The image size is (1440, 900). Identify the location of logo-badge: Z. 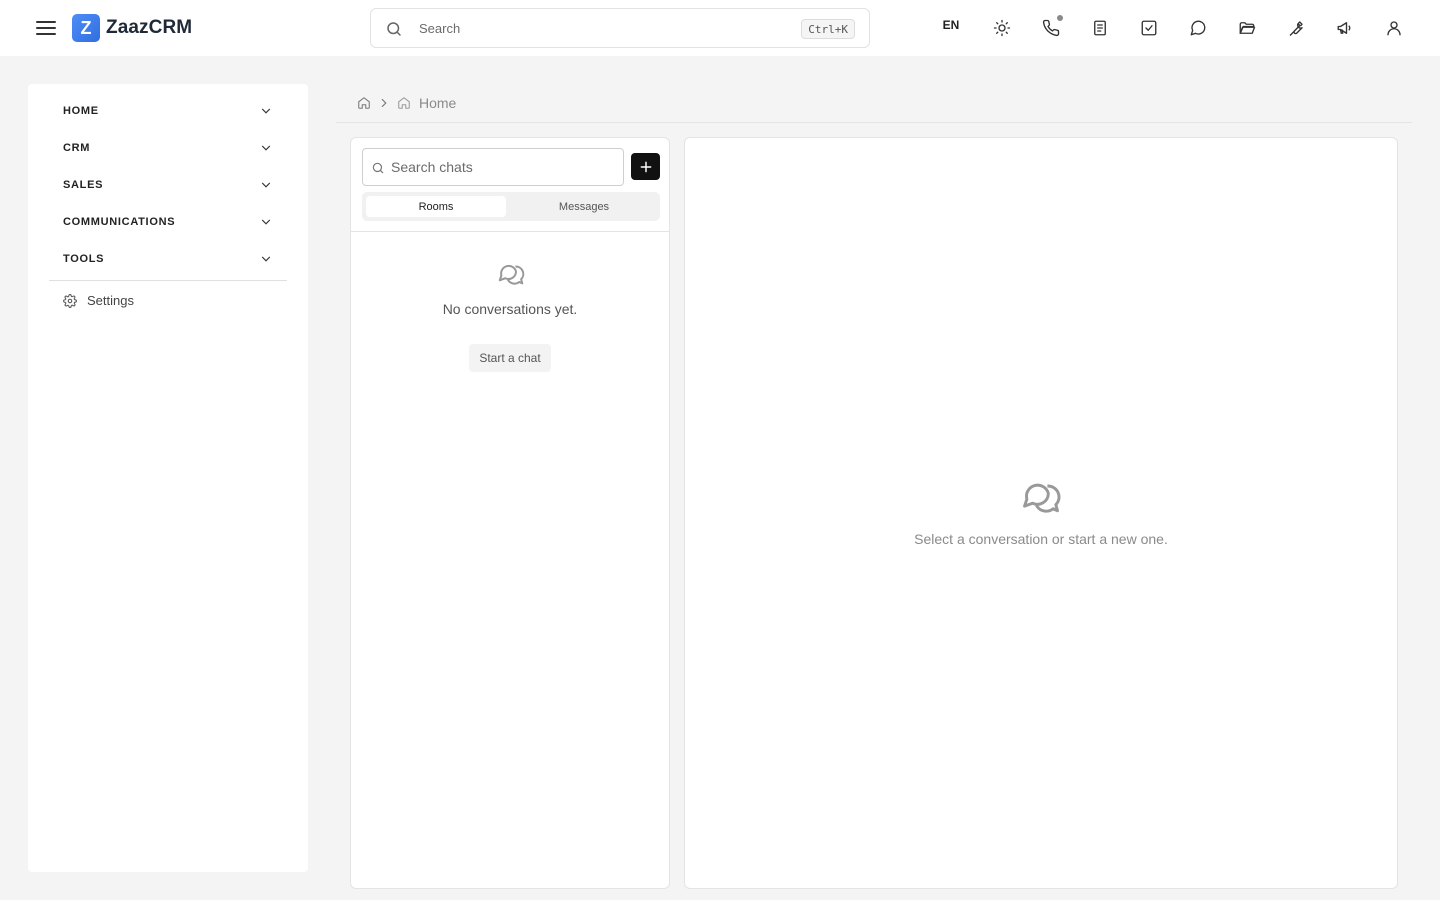
(86, 28).